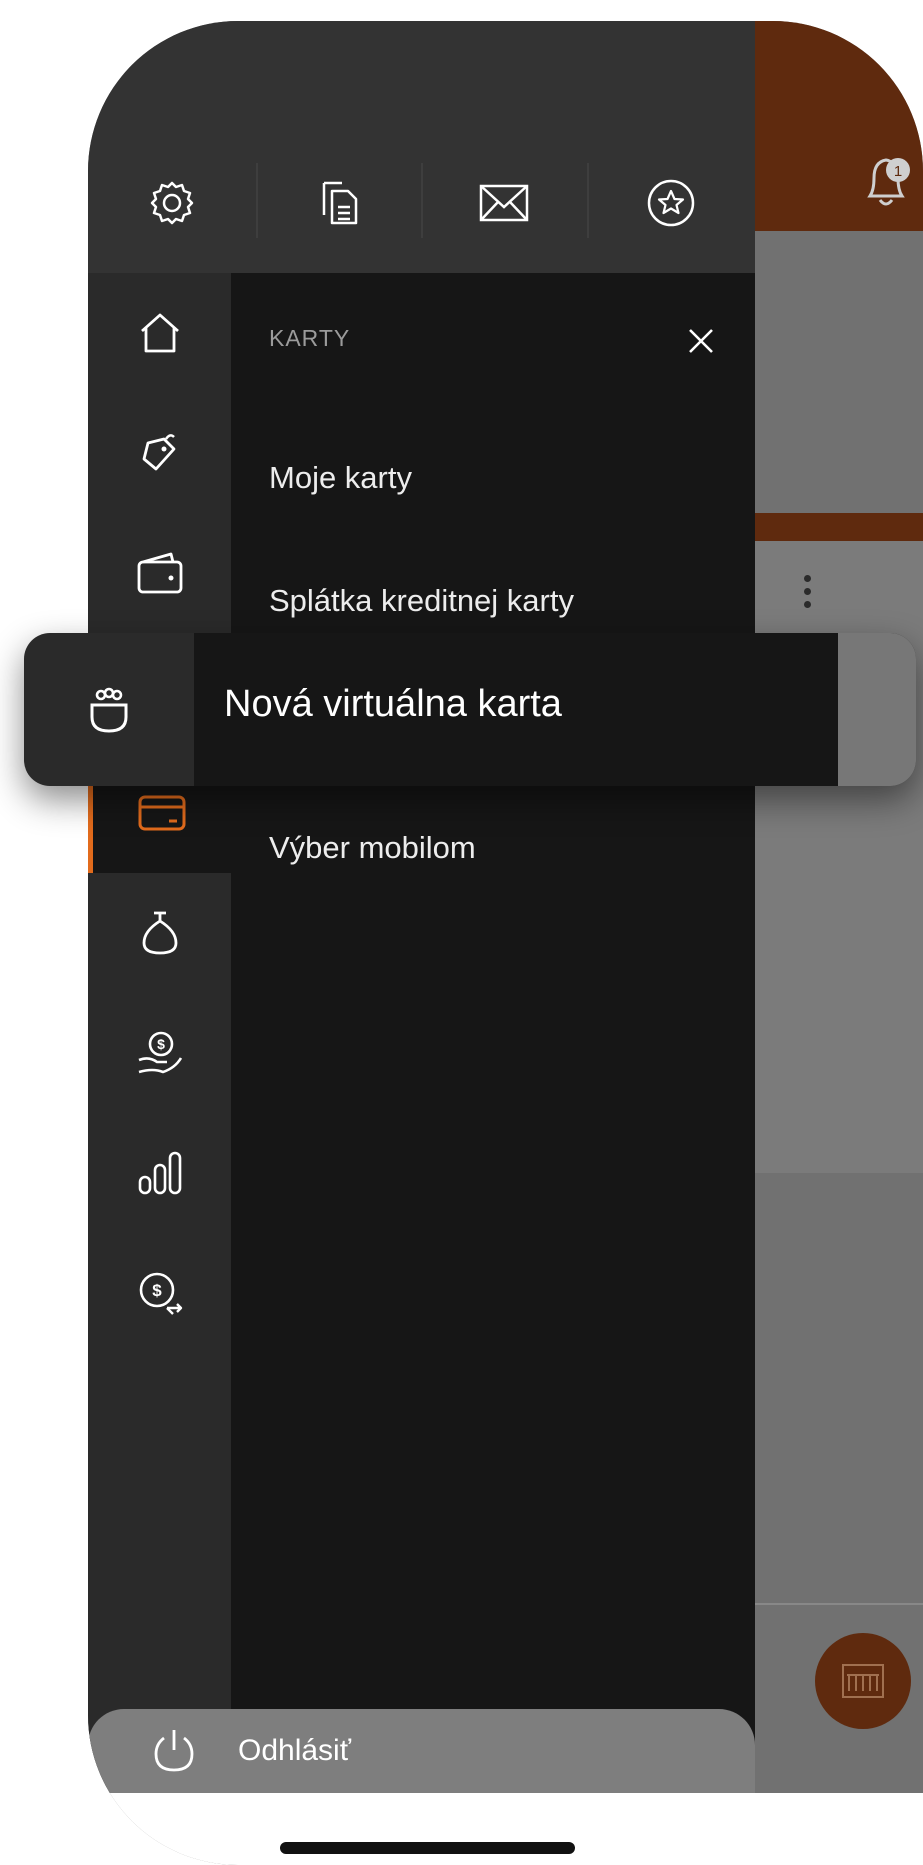 The height and width of the screenshot is (1865, 923). I want to click on bank-icon, so click(863, 1681).